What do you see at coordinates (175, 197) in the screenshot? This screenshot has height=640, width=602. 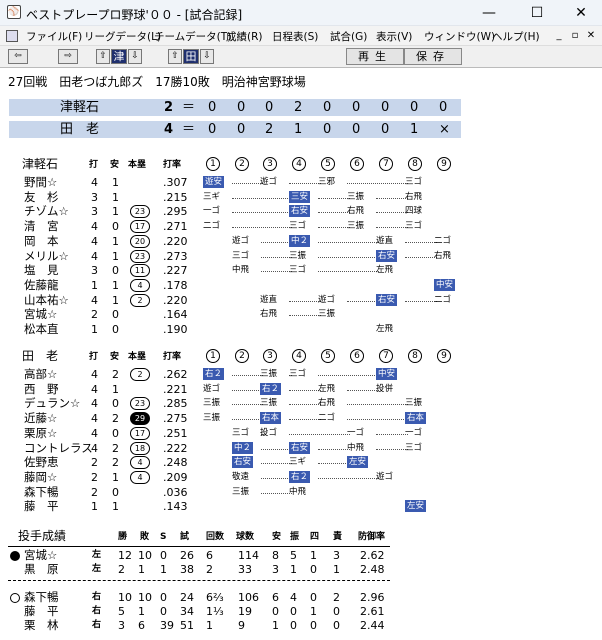 I see `batting-average: .215` at bounding box center [175, 197].